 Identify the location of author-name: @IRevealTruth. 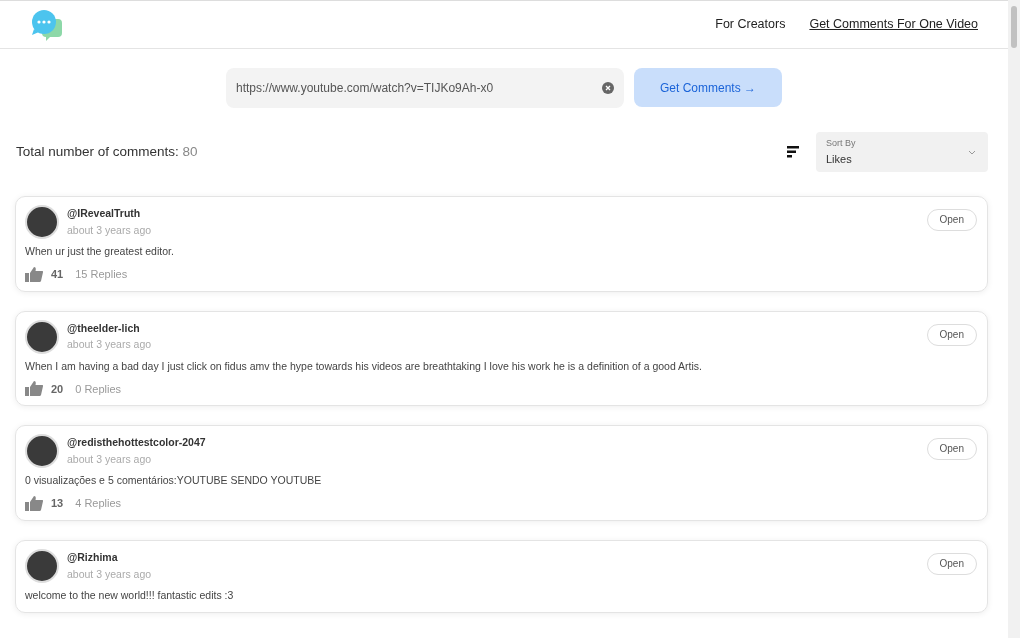
(109, 214).